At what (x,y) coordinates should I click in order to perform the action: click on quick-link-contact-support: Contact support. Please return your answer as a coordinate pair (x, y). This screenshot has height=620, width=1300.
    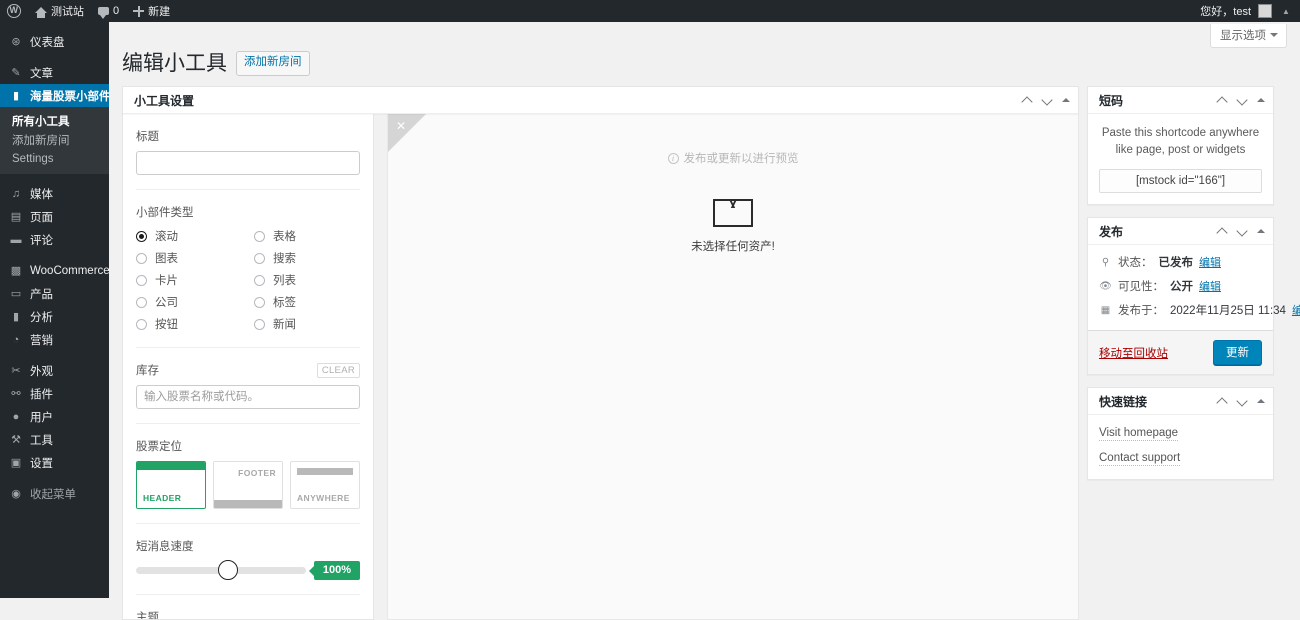
    Looking at the image, I should click on (1140, 459).